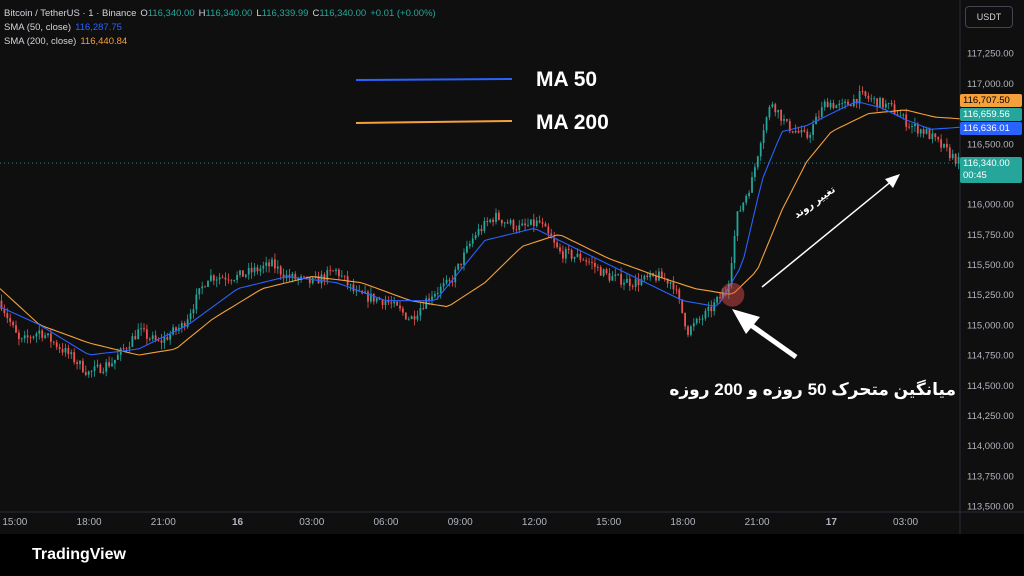 This screenshot has height=576, width=1024. I want to click on legend-sma50-row: SMA (50, close) 116,287.75, so click(222, 28).